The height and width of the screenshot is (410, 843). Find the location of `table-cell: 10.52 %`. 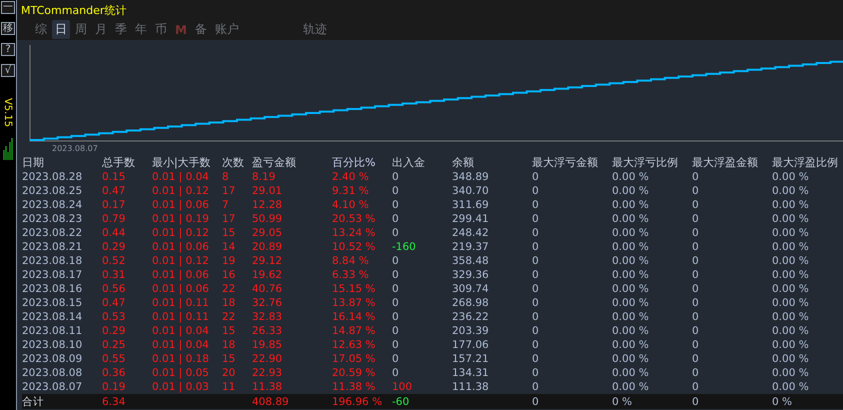

table-cell: 10.52 % is located at coordinates (354, 247).